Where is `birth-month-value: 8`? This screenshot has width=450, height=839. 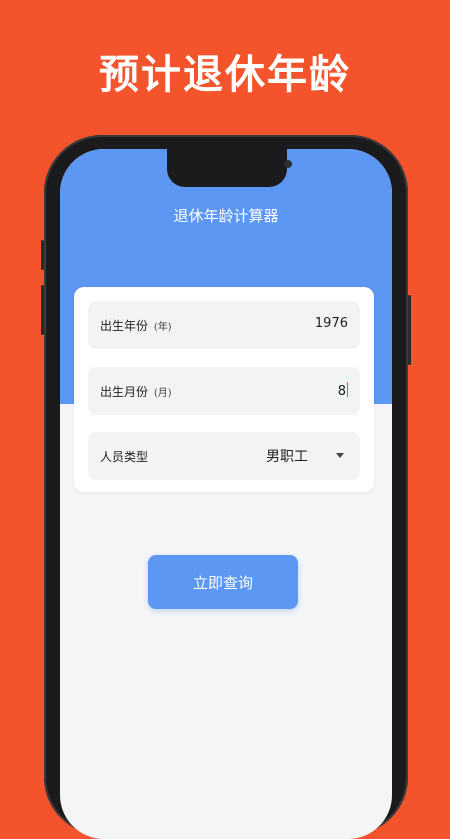 birth-month-value: 8 is located at coordinates (341, 391).